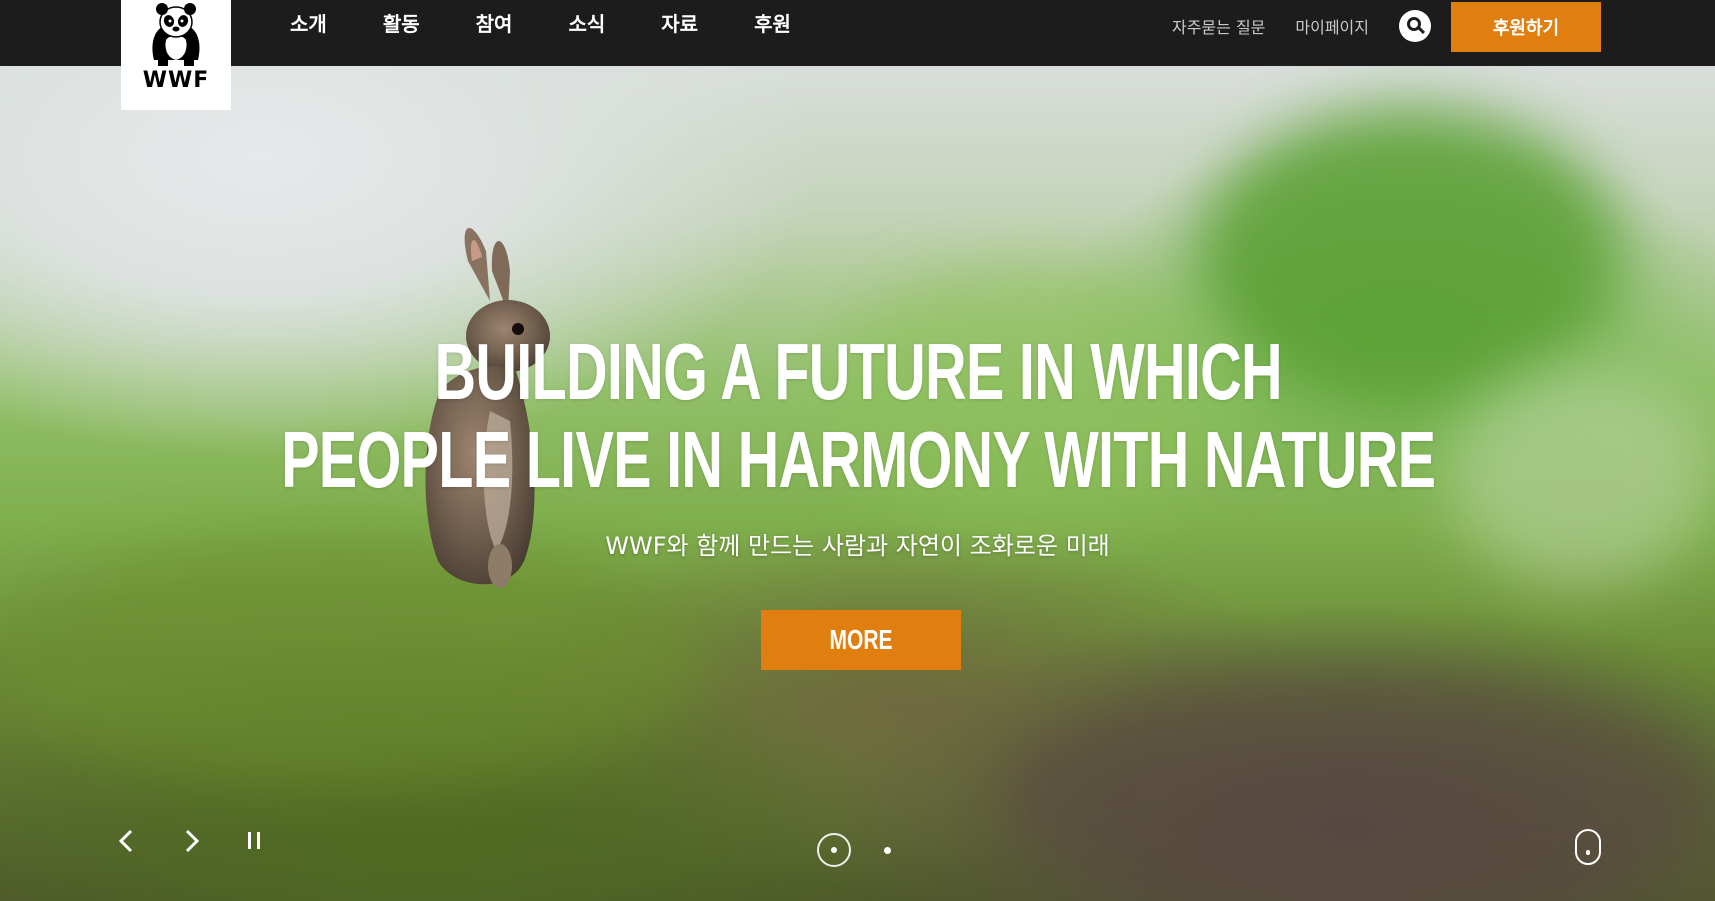 This screenshot has width=1715, height=901. What do you see at coordinates (1526, 27) in the screenshot?
I see `donate-button: 후원하기` at bounding box center [1526, 27].